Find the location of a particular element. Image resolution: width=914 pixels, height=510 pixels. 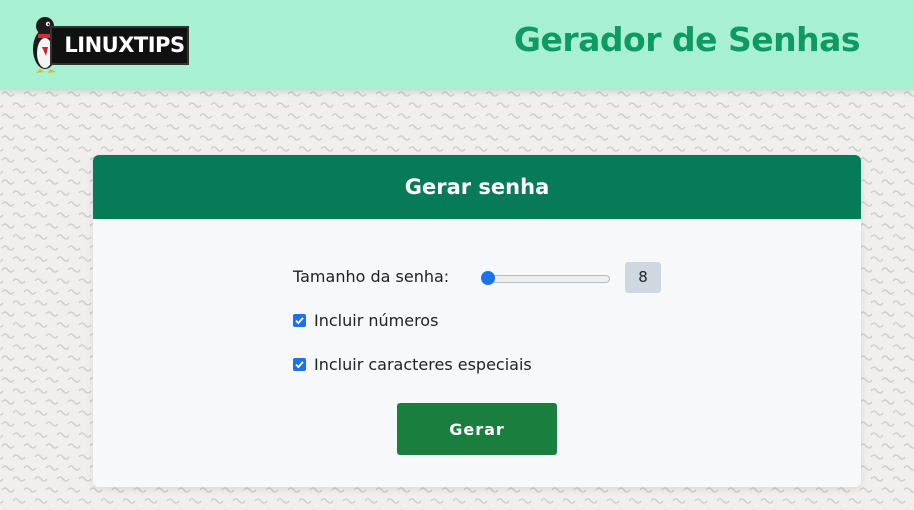

length-row: Tamanho da senha: 8 is located at coordinates (483, 277).